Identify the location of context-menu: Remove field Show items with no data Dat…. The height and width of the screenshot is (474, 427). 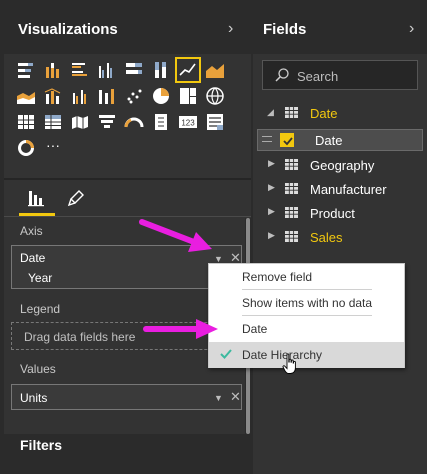
(306, 315).